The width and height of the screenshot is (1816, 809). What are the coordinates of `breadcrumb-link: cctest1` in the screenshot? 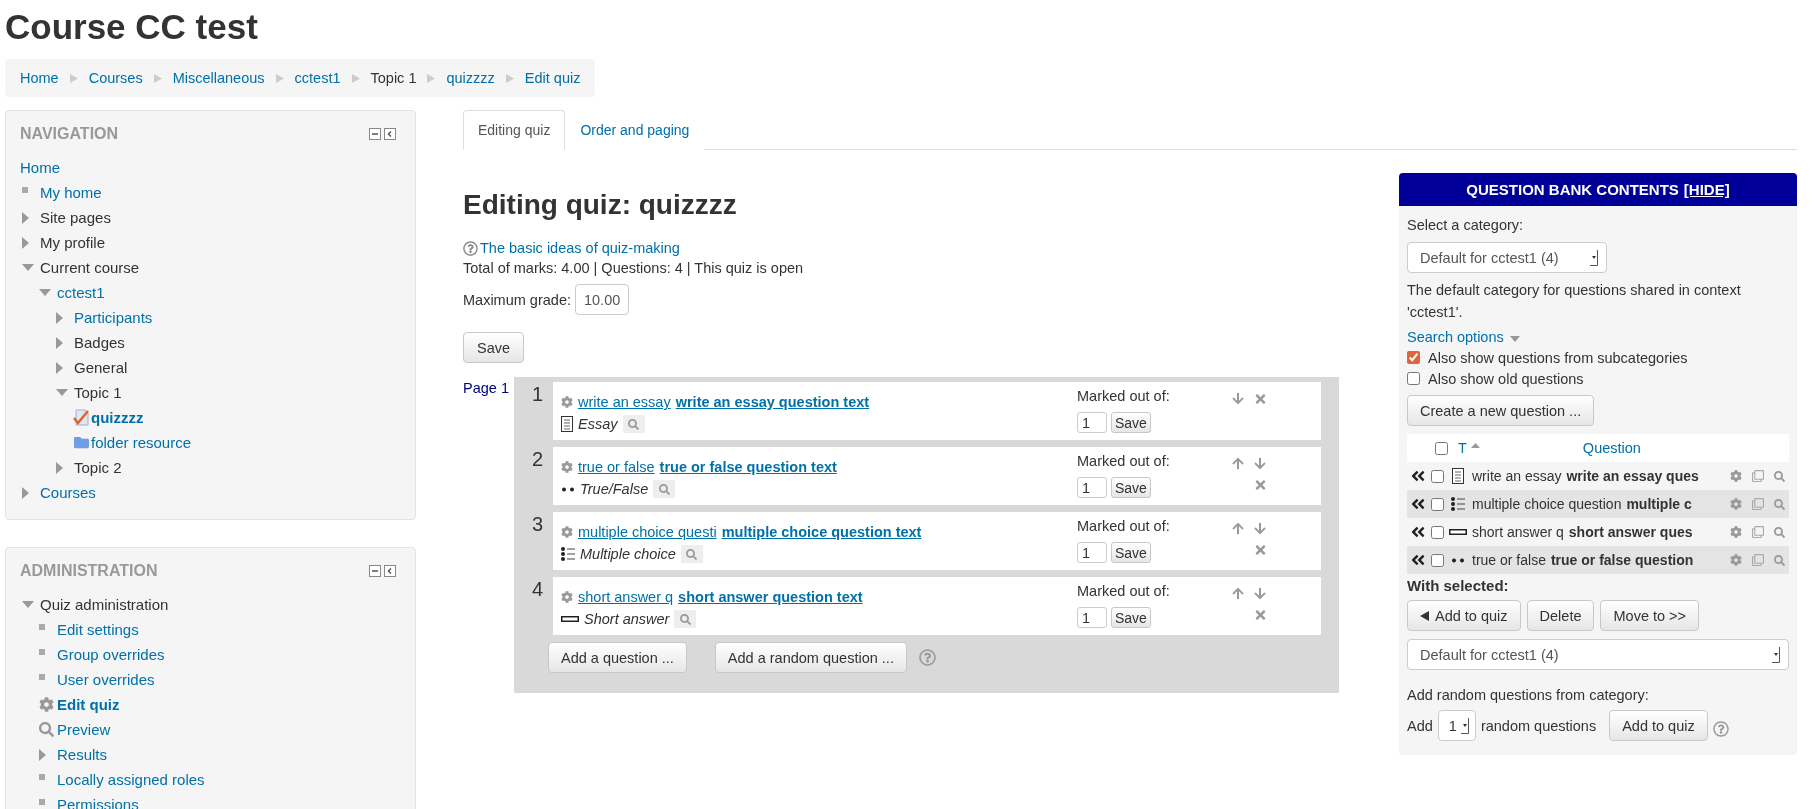 It's located at (317, 78).